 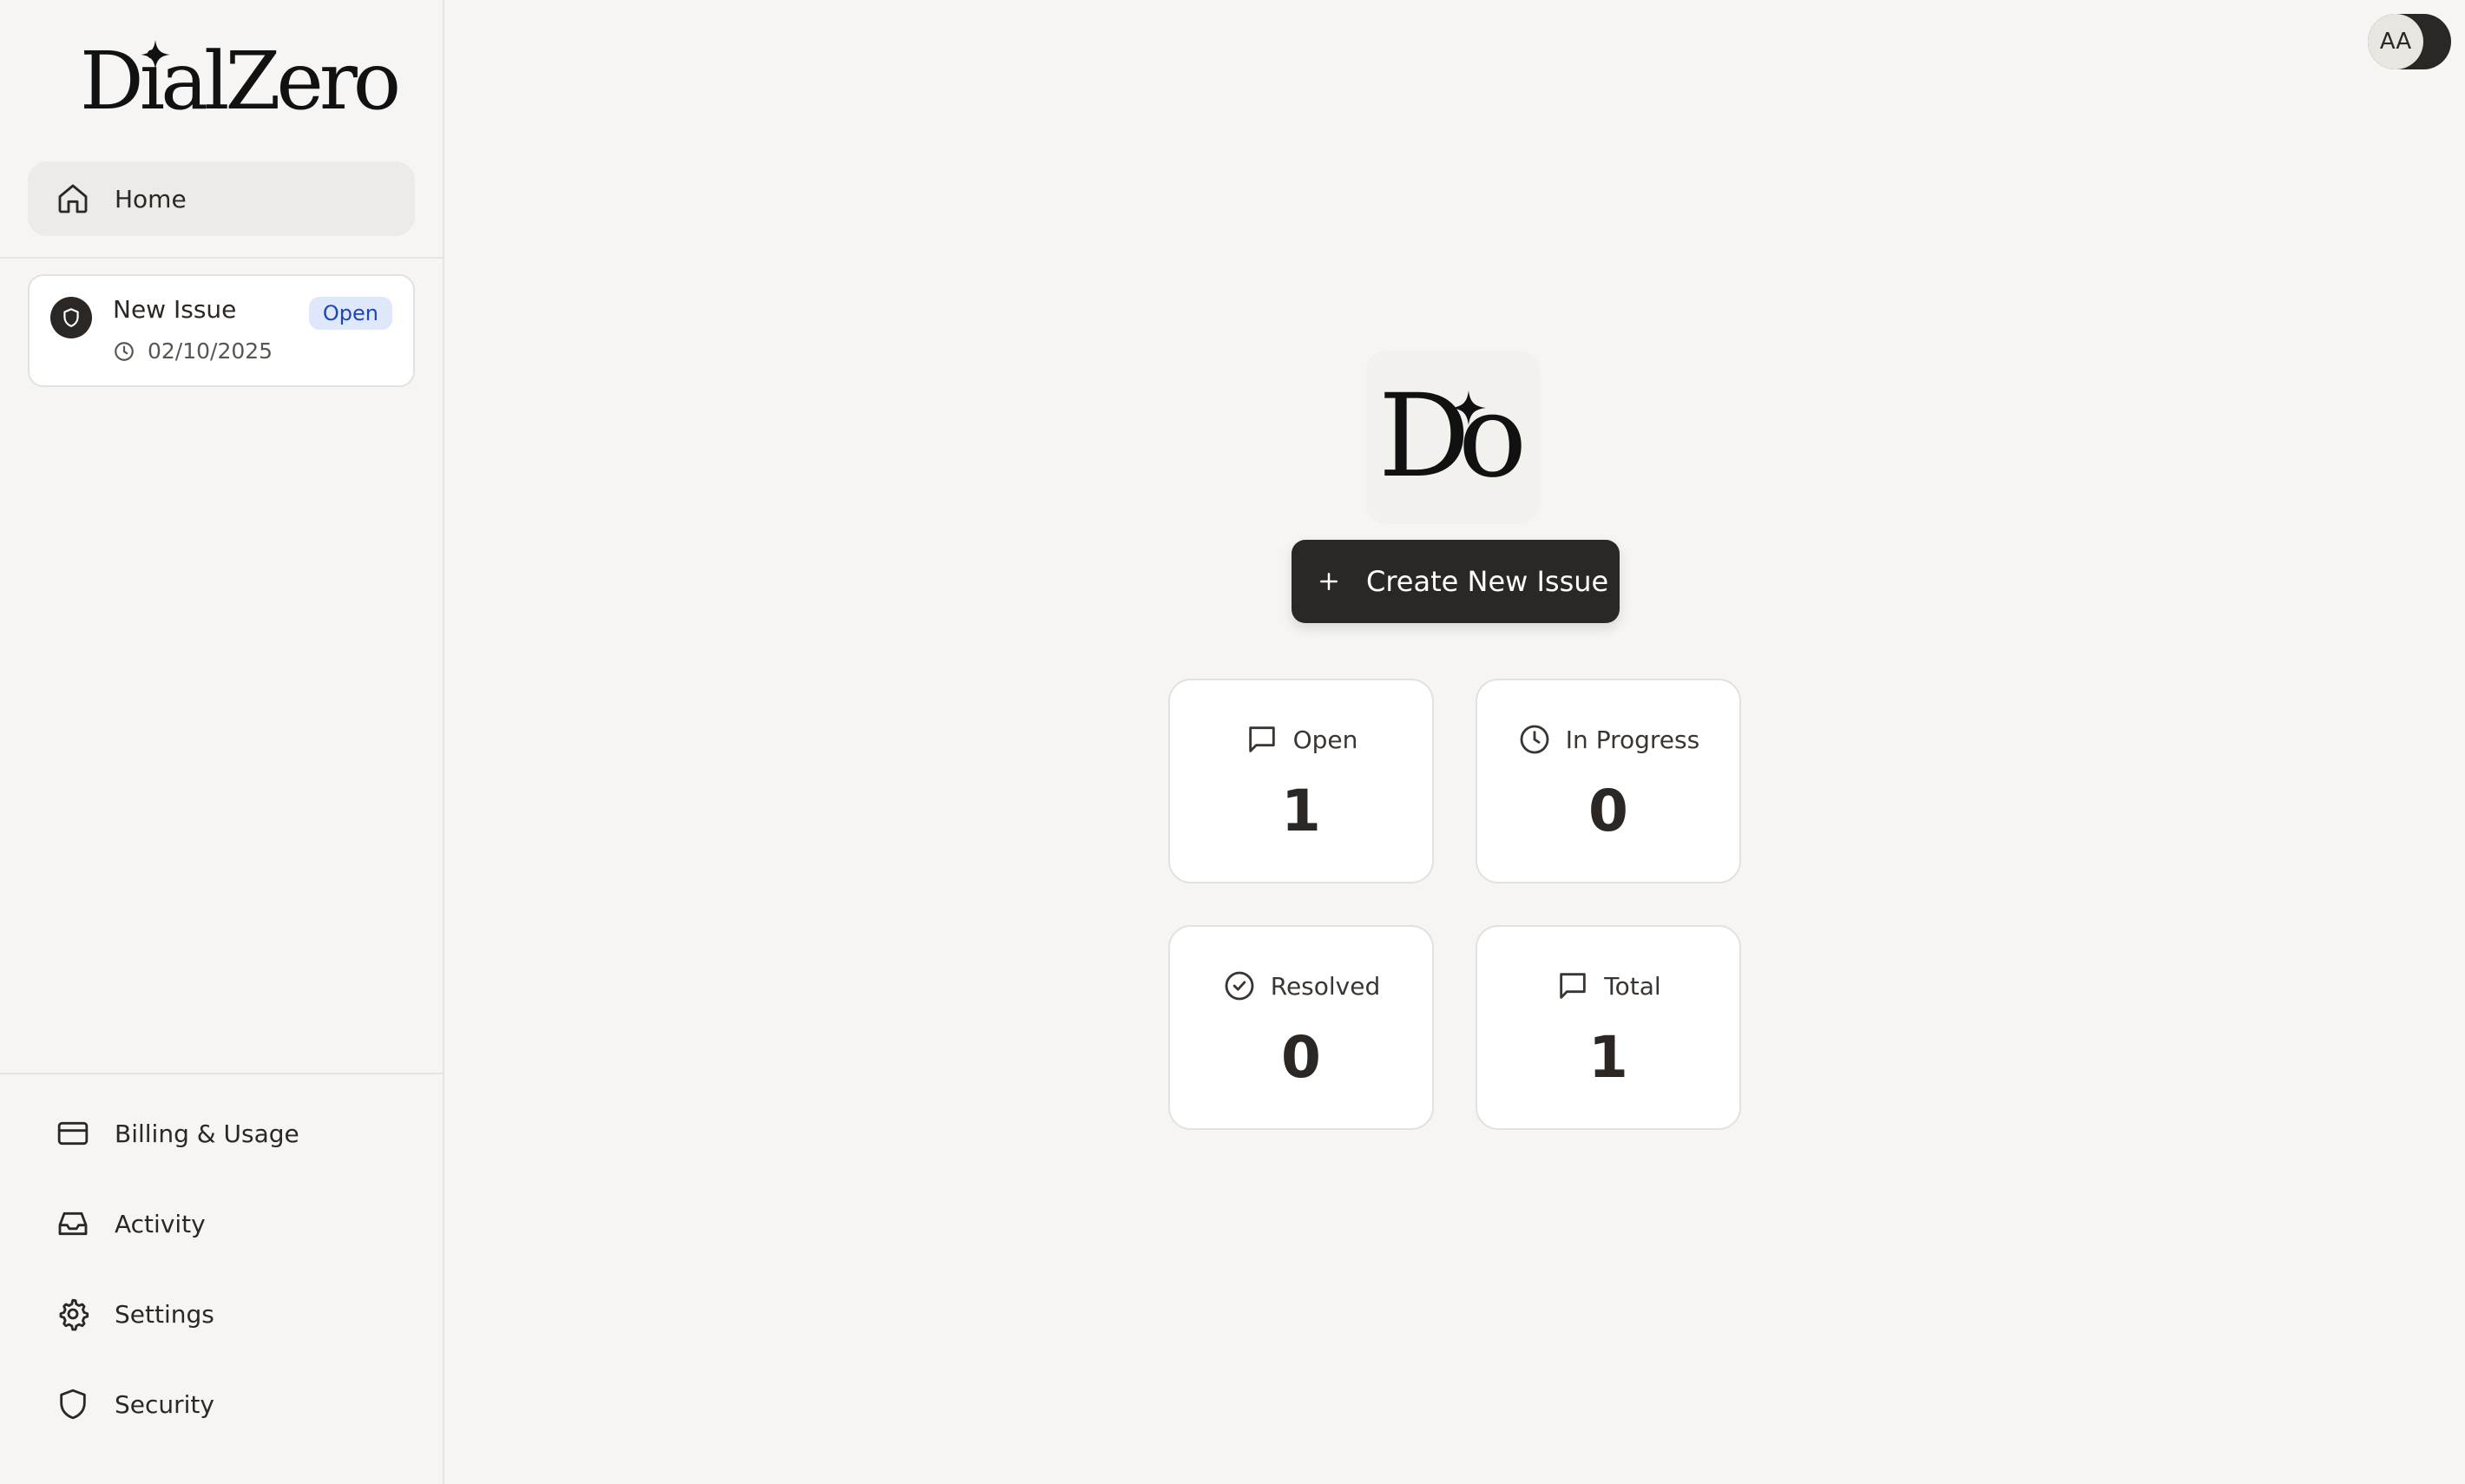 What do you see at coordinates (1488, 581) in the screenshot?
I see `create-button-label: Create New Issue` at bounding box center [1488, 581].